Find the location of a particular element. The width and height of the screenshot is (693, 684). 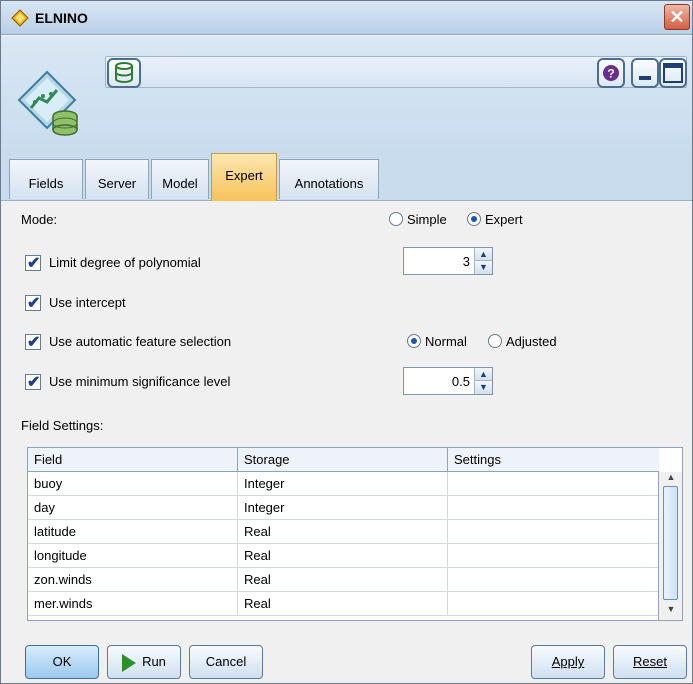

table-row: day Integer is located at coordinates (343, 508).